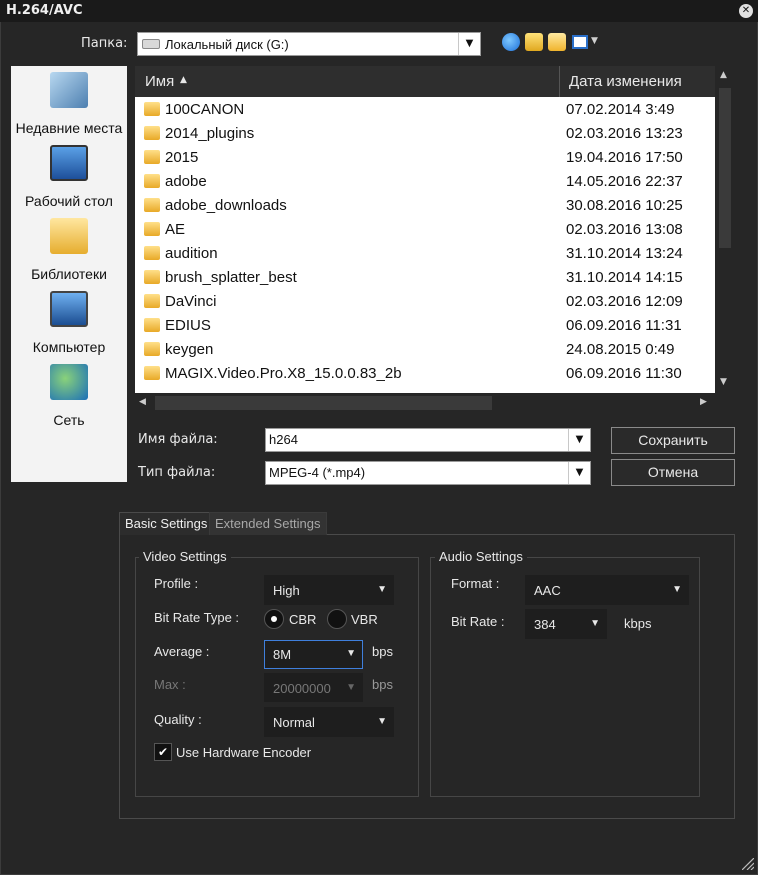 The image size is (758, 875). Describe the element at coordinates (191, 301) in the screenshot. I see `file-name-cell: DaVinci` at that location.